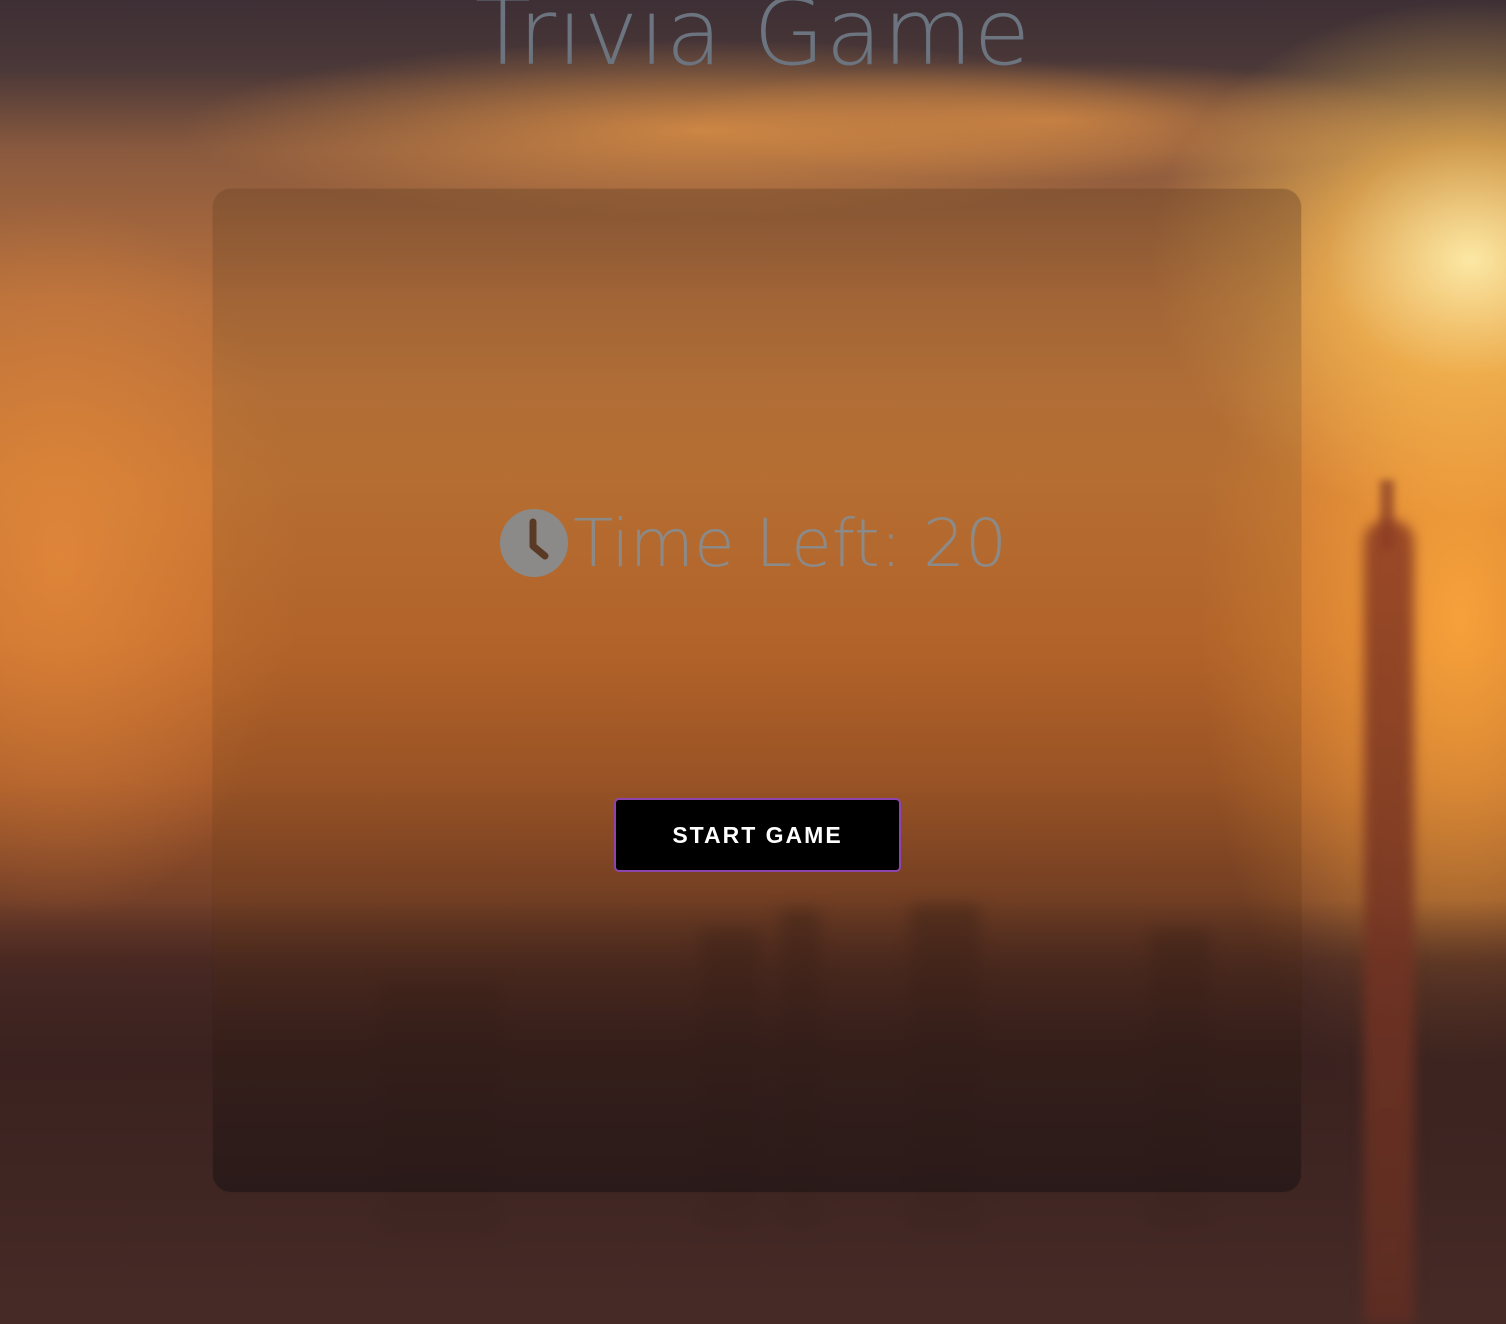 The height and width of the screenshot is (1324, 1506). Describe the element at coordinates (964, 543) in the screenshot. I see `timer-seconds: 20` at that location.